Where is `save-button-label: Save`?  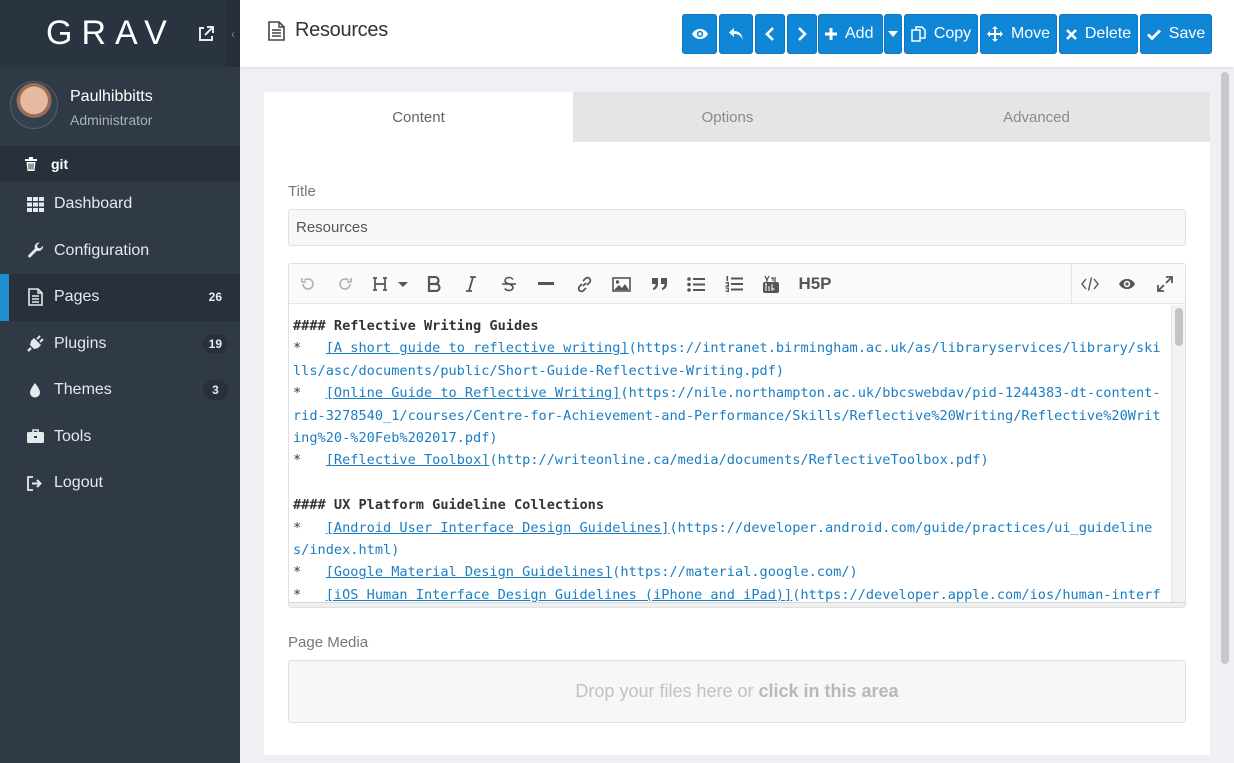 save-button-label: Save is located at coordinates (1187, 33).